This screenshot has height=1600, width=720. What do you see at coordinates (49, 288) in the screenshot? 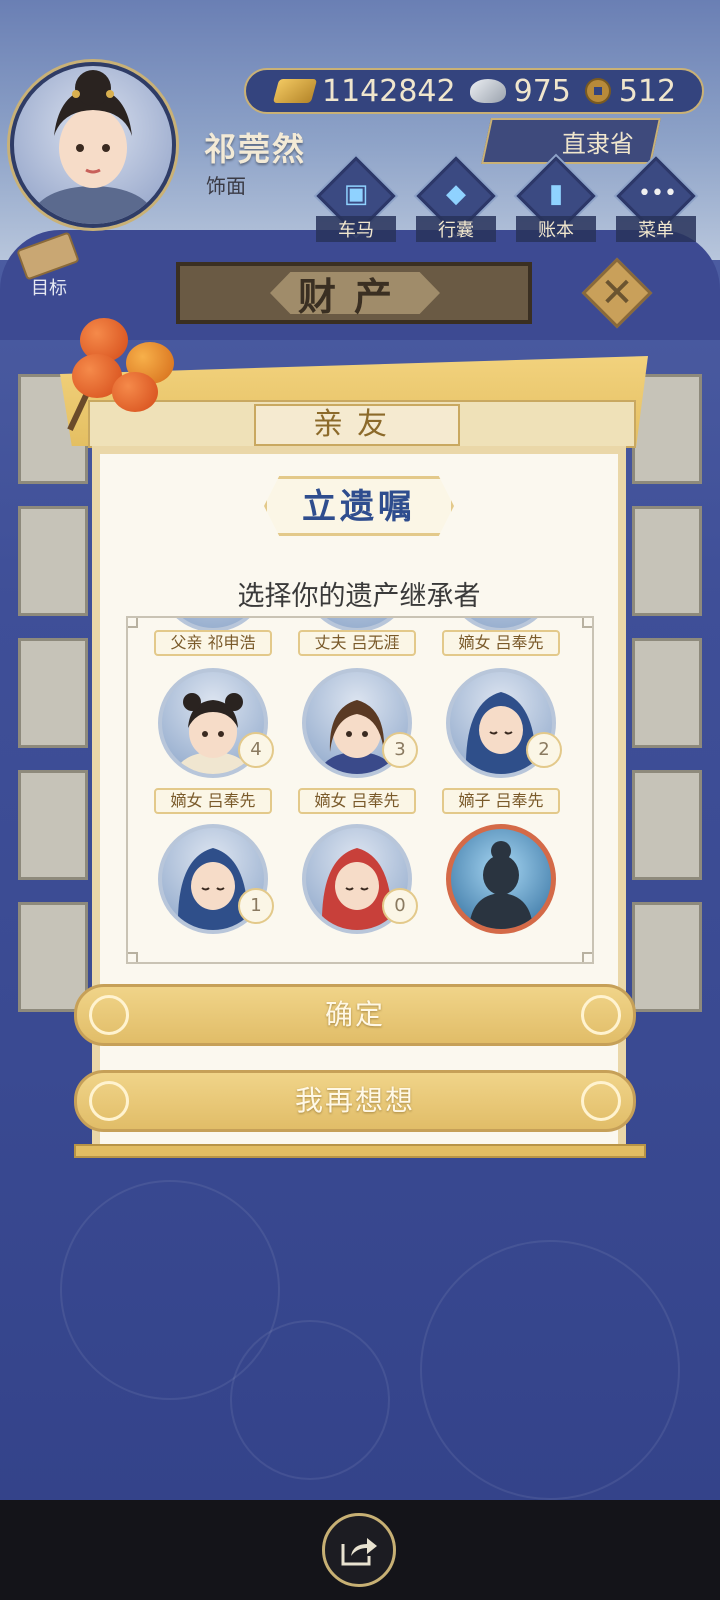
I see `goal-label: 目标` at bounding box center [49, 288].